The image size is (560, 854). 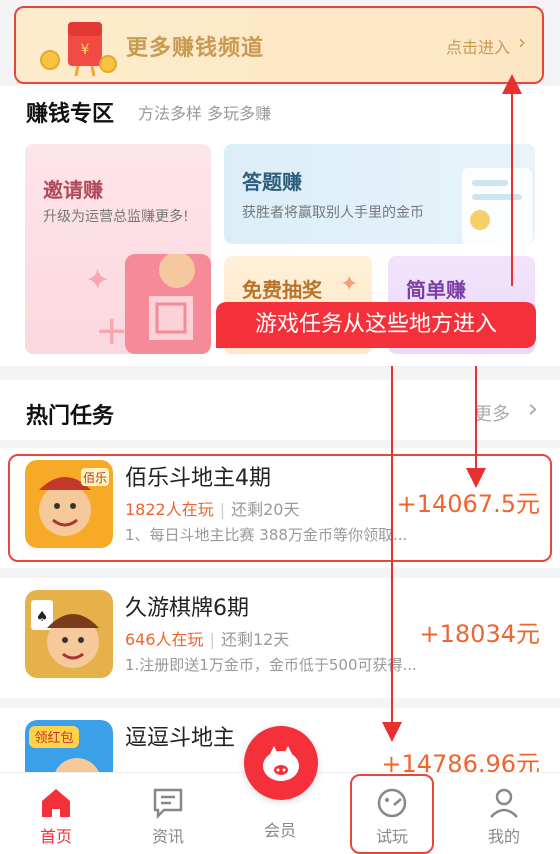 I want to click on tab-label: 试玩, so click(x=391, y=836).